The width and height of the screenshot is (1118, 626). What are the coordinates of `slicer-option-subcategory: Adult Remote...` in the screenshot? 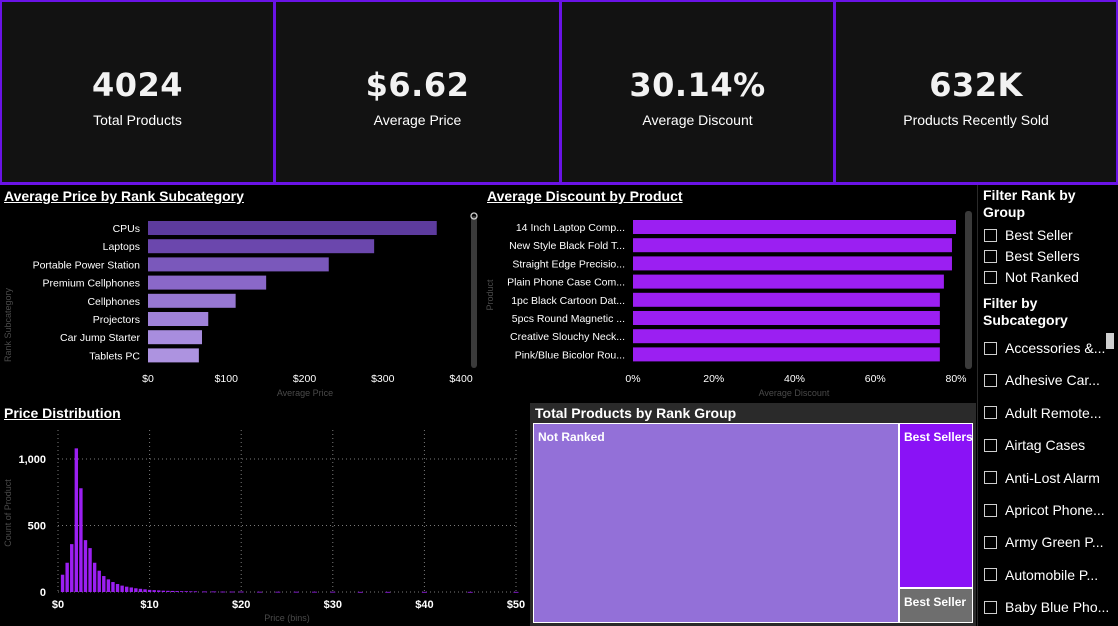 It's located at (1048, 413).